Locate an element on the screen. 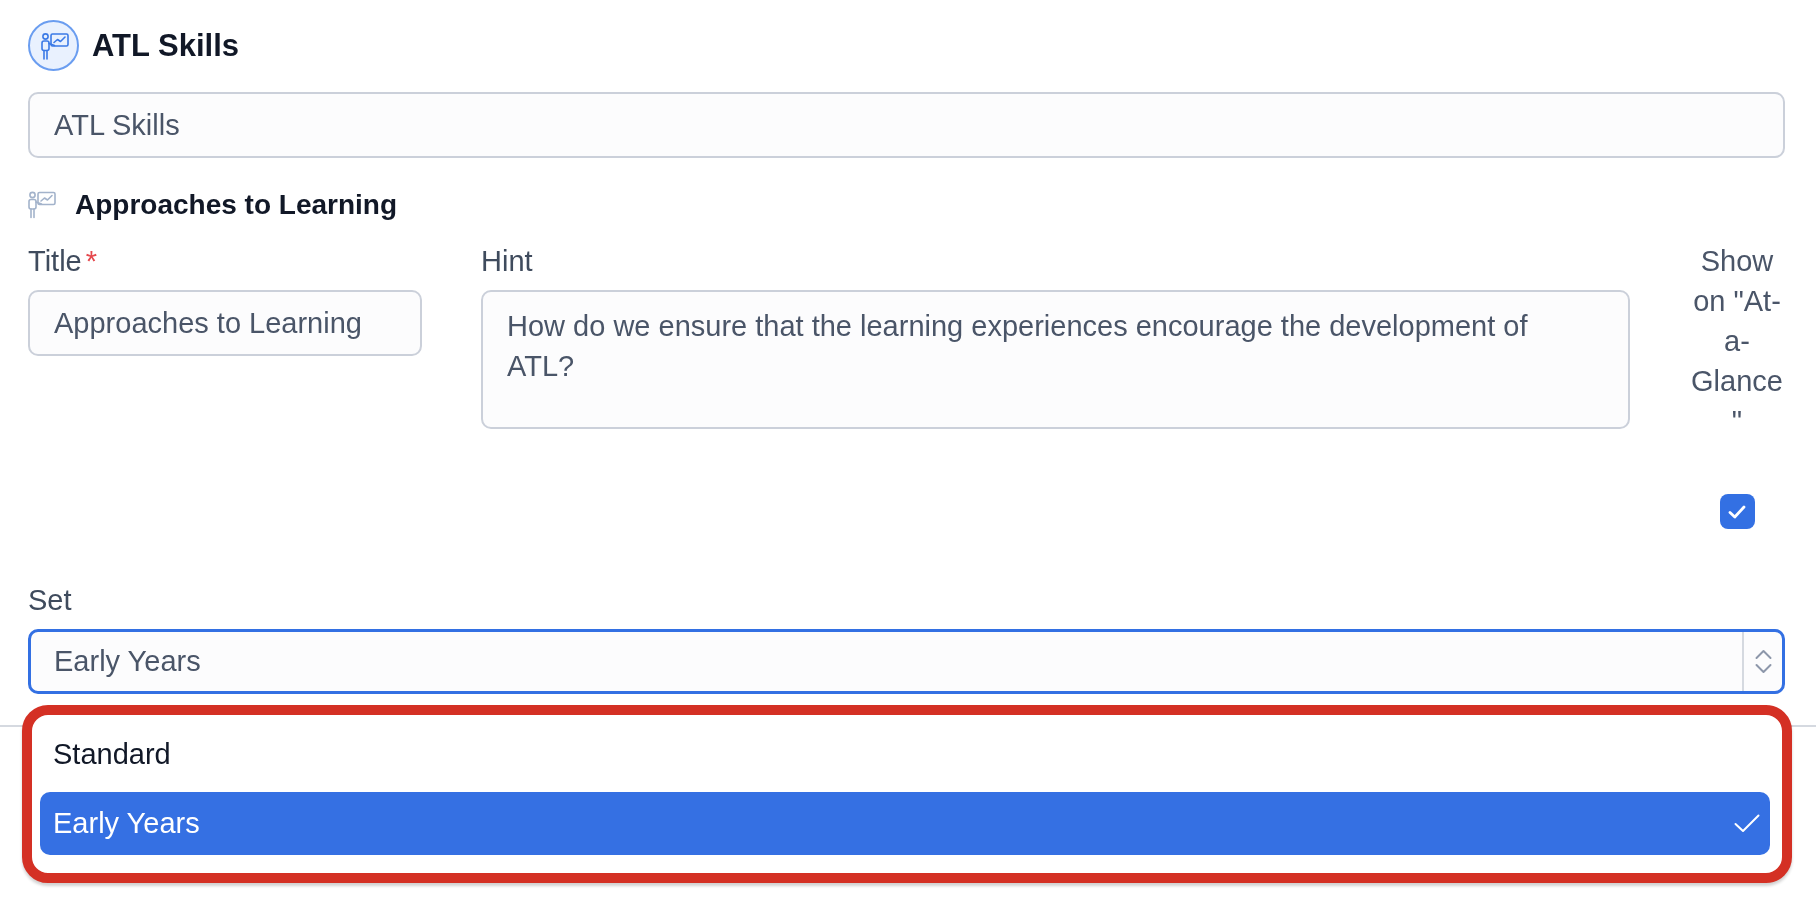 This screenshot has height=898, width=1816. title-input: Approaches to Learning is located at coordinates (225, 323).